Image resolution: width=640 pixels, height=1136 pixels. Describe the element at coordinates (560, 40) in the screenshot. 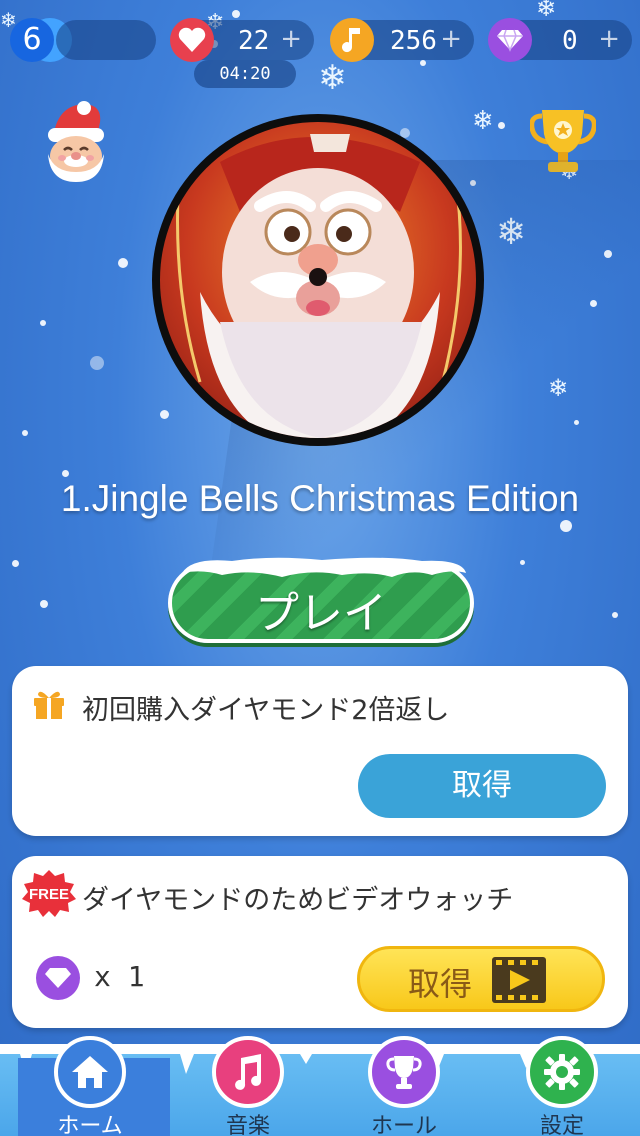

I see `diamonds-counter: 0 +` at that location.